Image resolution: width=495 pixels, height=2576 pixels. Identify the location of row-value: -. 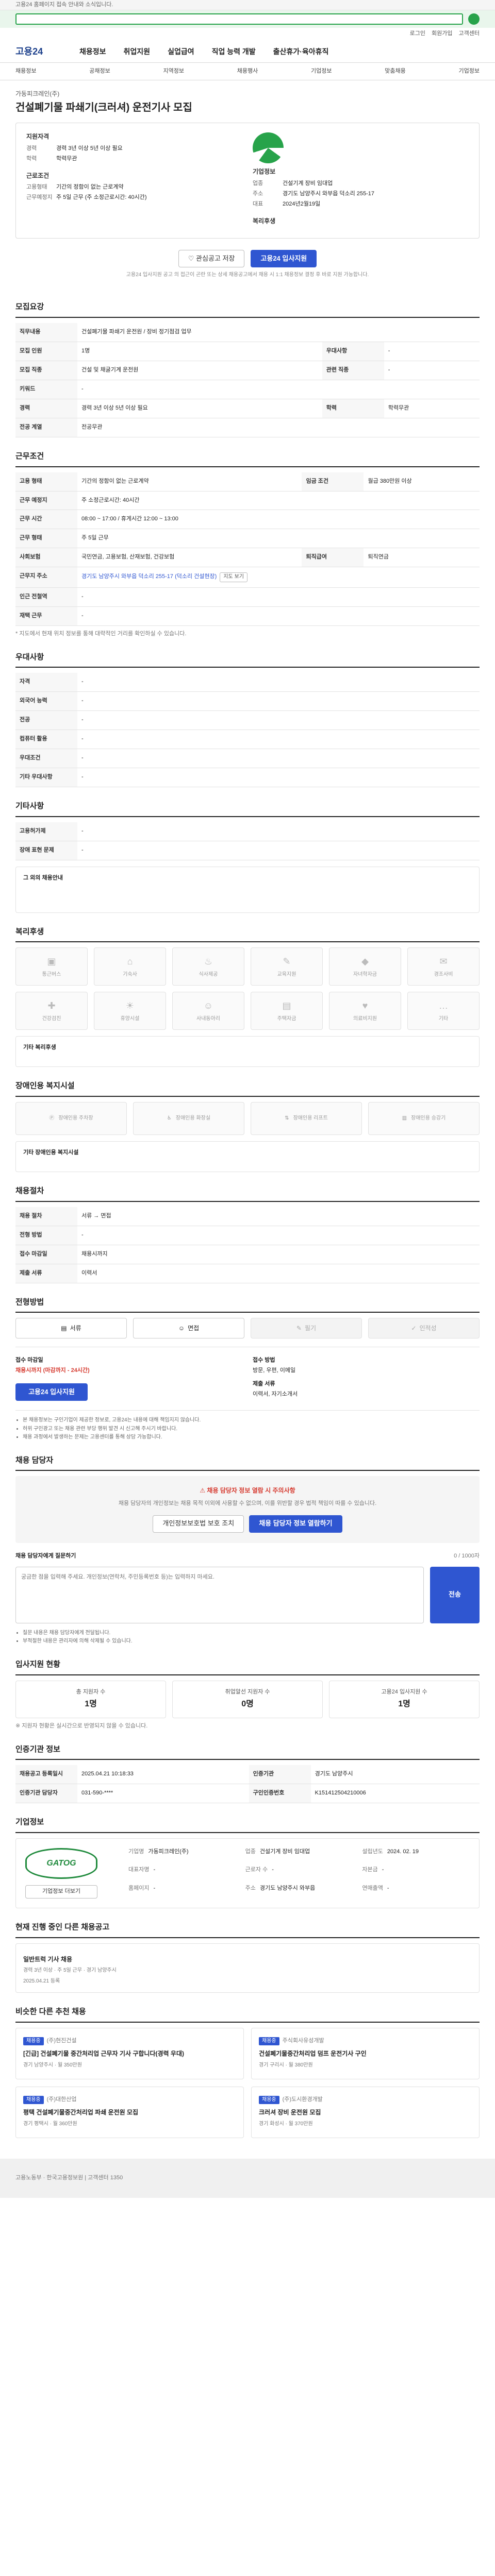
(278, 389).